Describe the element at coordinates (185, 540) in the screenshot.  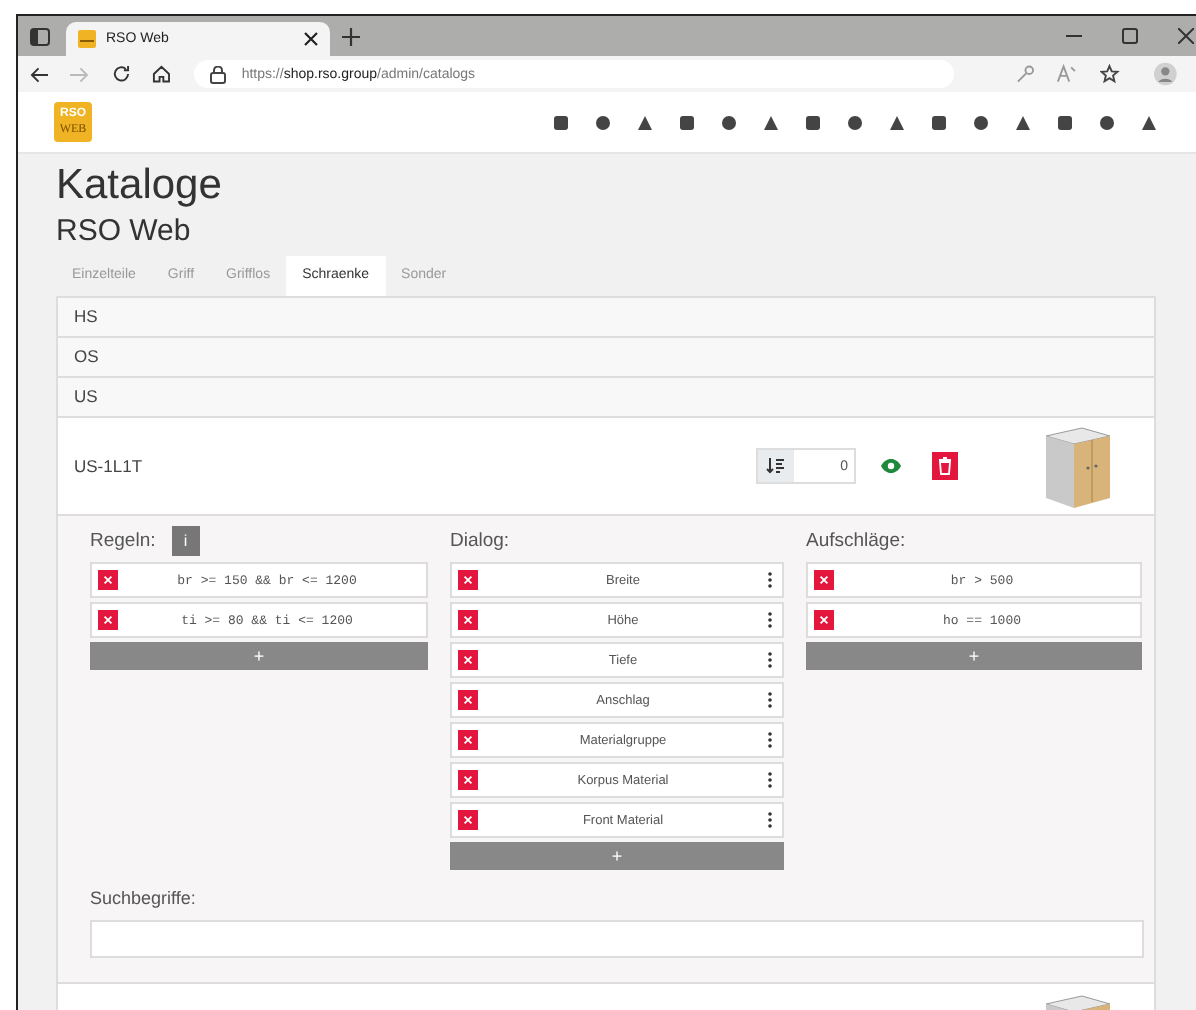
I see `info-button: i` at that location.